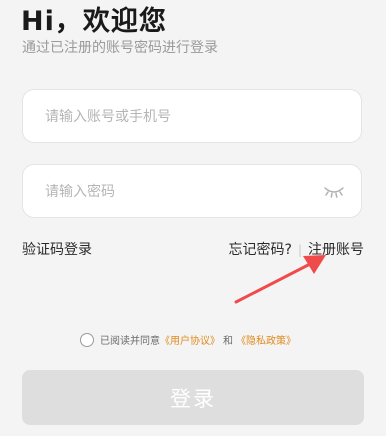 The height and width of the screenshot is (436, 386). Describe the element at coordinates (260, 250) in the screenshot. I see `forgot-password-link: 忘记密码?` at that location.